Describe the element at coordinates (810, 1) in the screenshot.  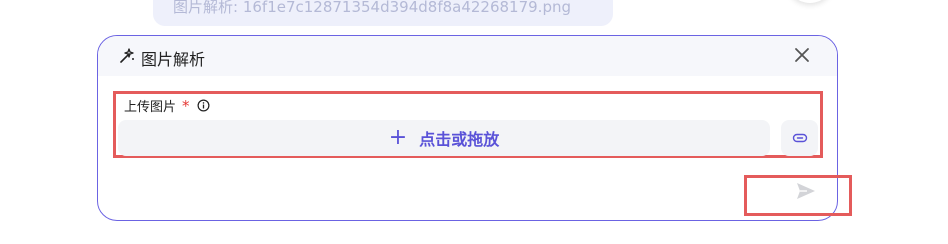
I see `floating-round-button` at that location.